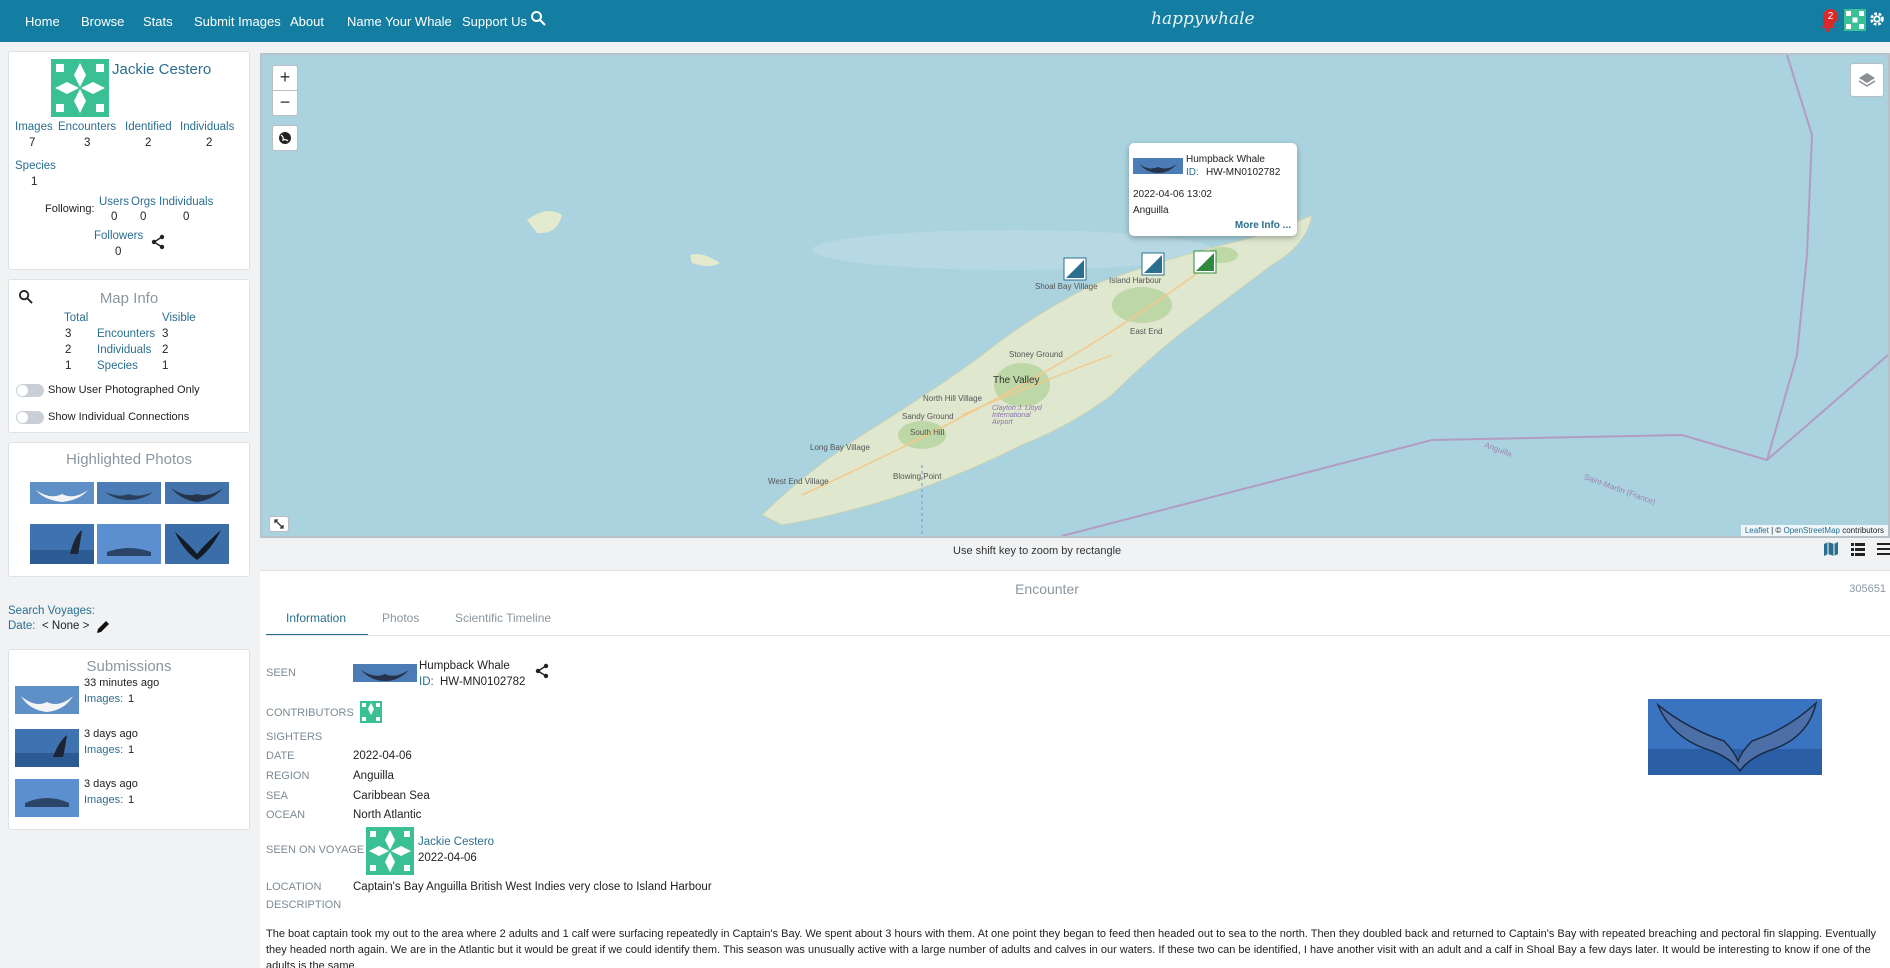  I want to click on nav-stats: Stats, so click(158, 21).